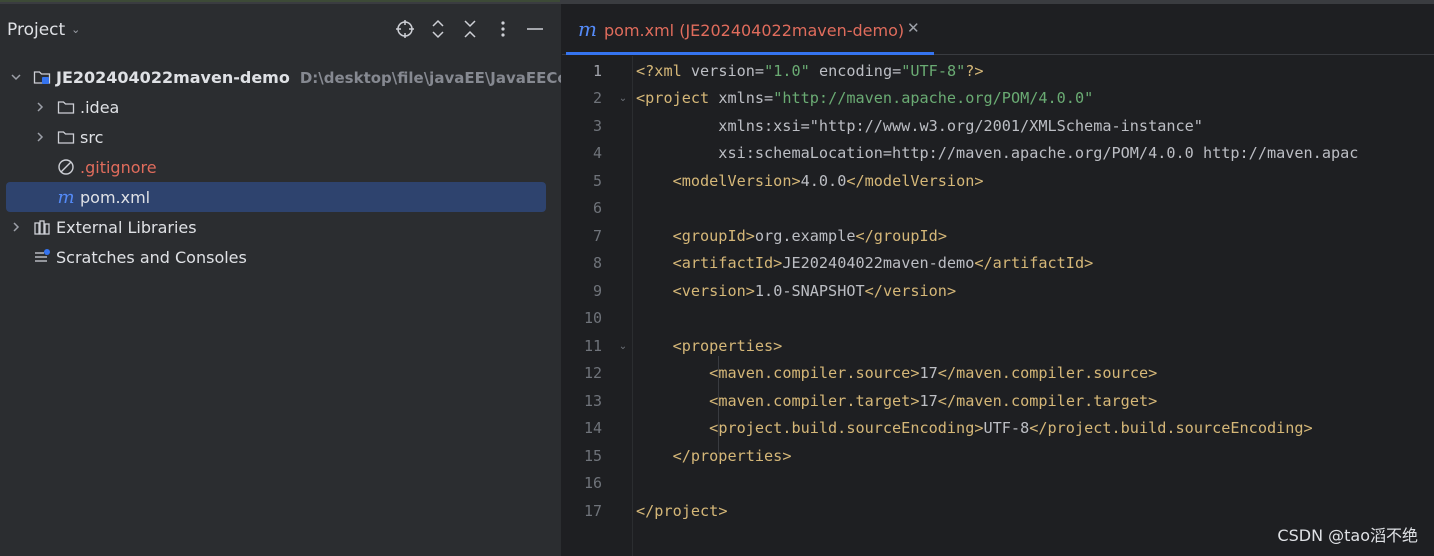  Describe the element at coordinates (597, 153) in the screenshot. I see `line-number: 4` at that location.